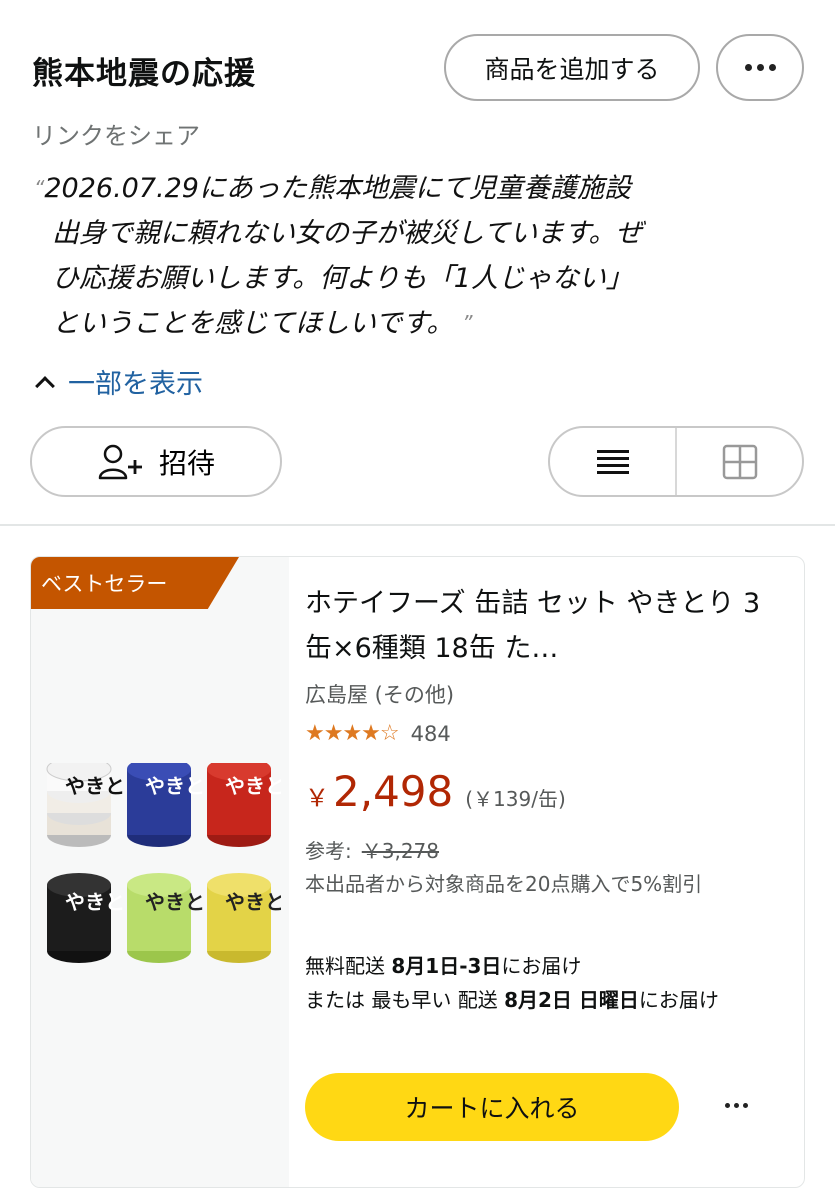 Image resolution: width=835 pixels, height=1200 pixels. Describe the element at coordinates (163, 863) in the screenshot. I see `product-image: やきとり やきとり やきとり やきとり` at that location.